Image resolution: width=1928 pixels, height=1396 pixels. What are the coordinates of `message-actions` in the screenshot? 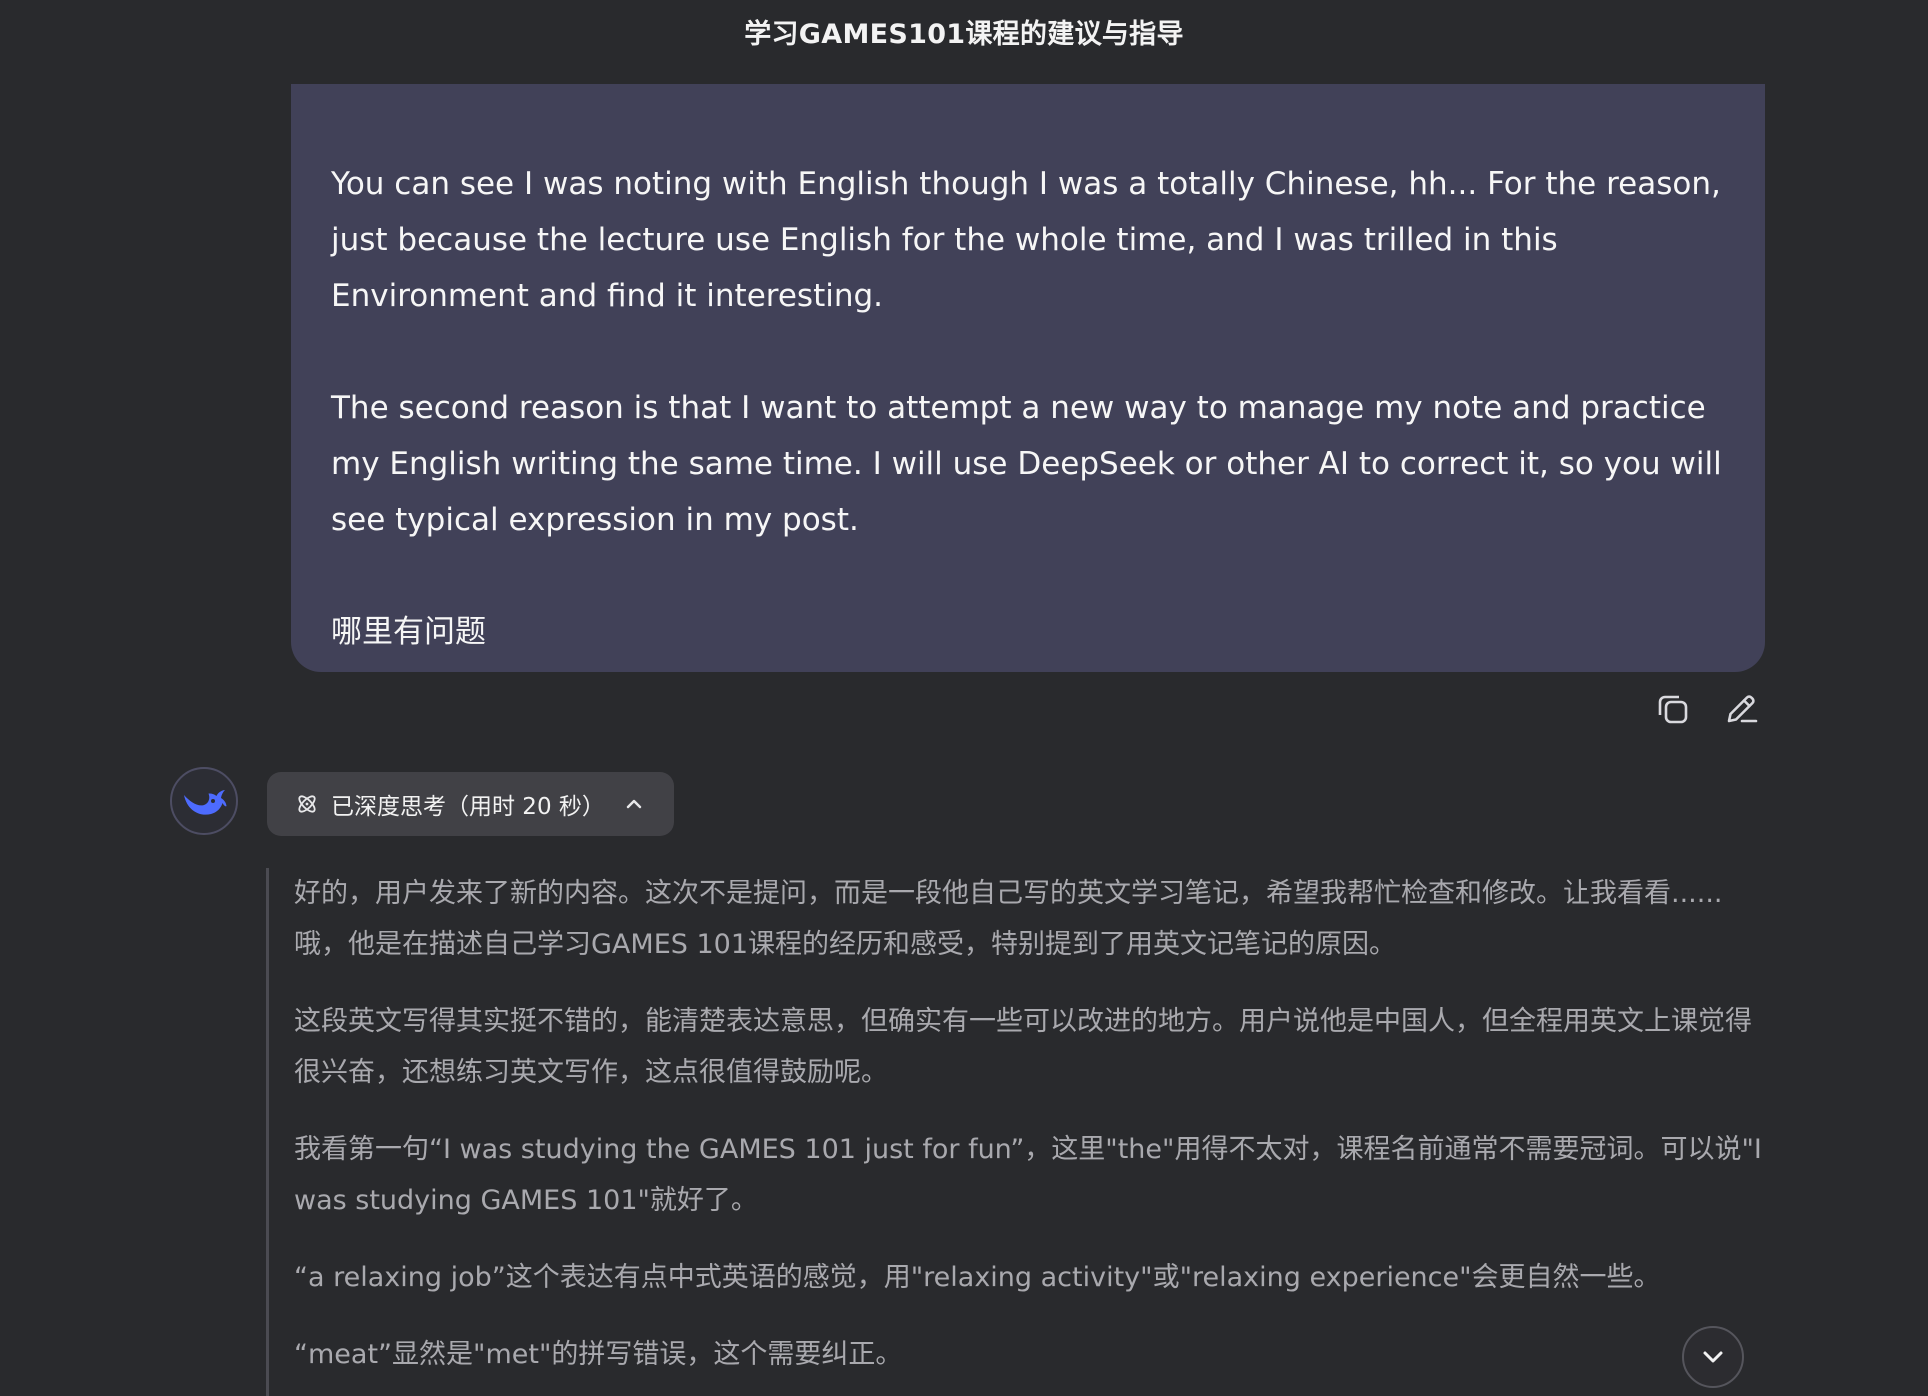 It's located at (1707, 709).